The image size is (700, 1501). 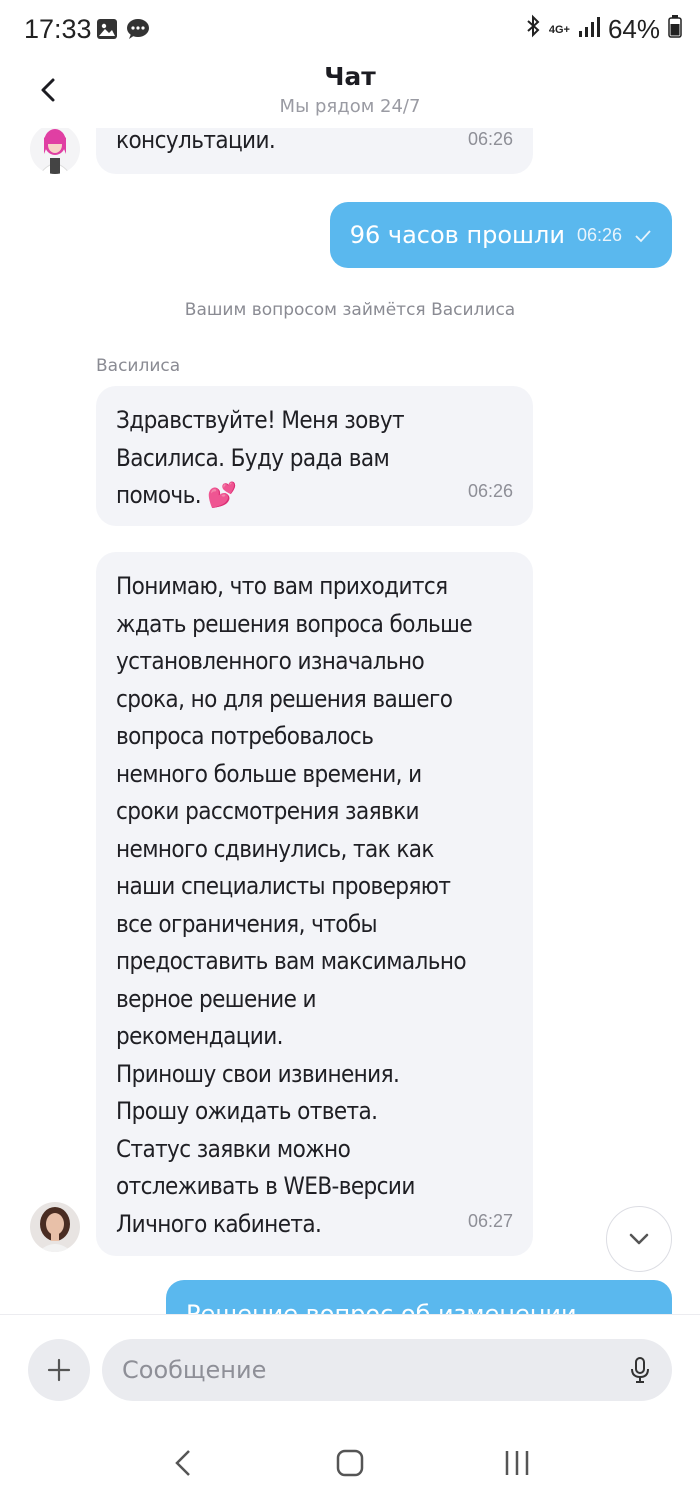 I want to click on recents-icon, so click(x=516, y=1462).